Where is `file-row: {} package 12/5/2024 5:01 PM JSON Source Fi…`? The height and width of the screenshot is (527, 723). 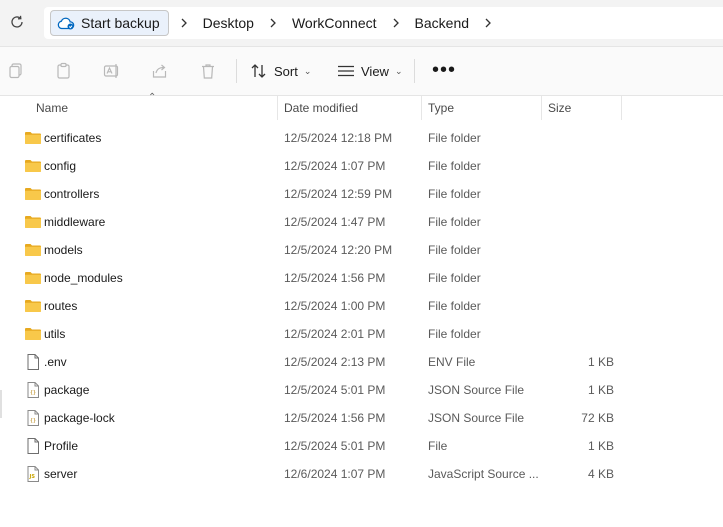
file-row: {} package 12/5/2024 5:01 PM JSON Source Fi… is located at coordinates (361, 390).